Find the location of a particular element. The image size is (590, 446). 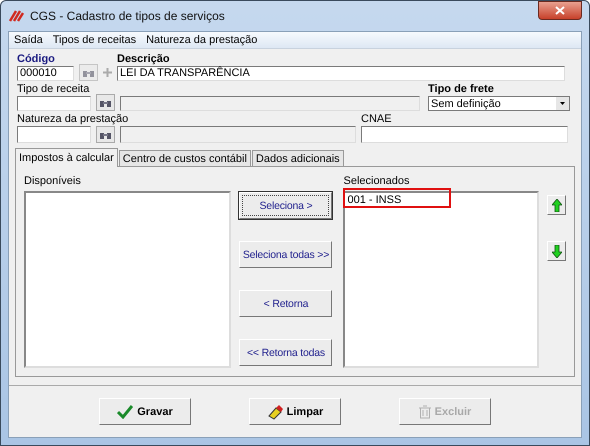

transfer-button: << Retorna todas is located at coordinates (285, 352).